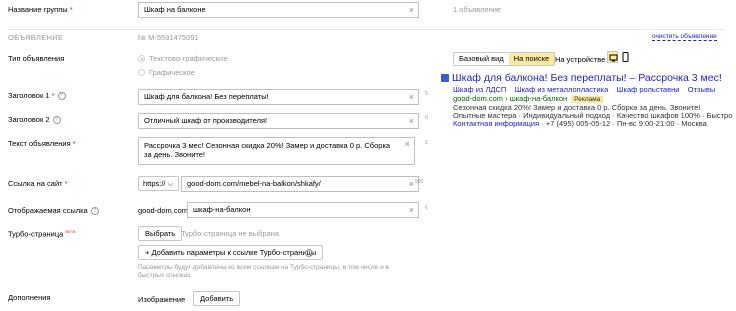 The image size is (736, 311). Describe the element at coordinates (29, 297) in the screenshot. I see `extras-label: Дополнения` at that location.